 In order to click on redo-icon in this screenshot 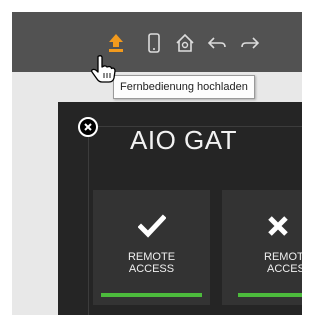, I will do `click(250, 43)`.